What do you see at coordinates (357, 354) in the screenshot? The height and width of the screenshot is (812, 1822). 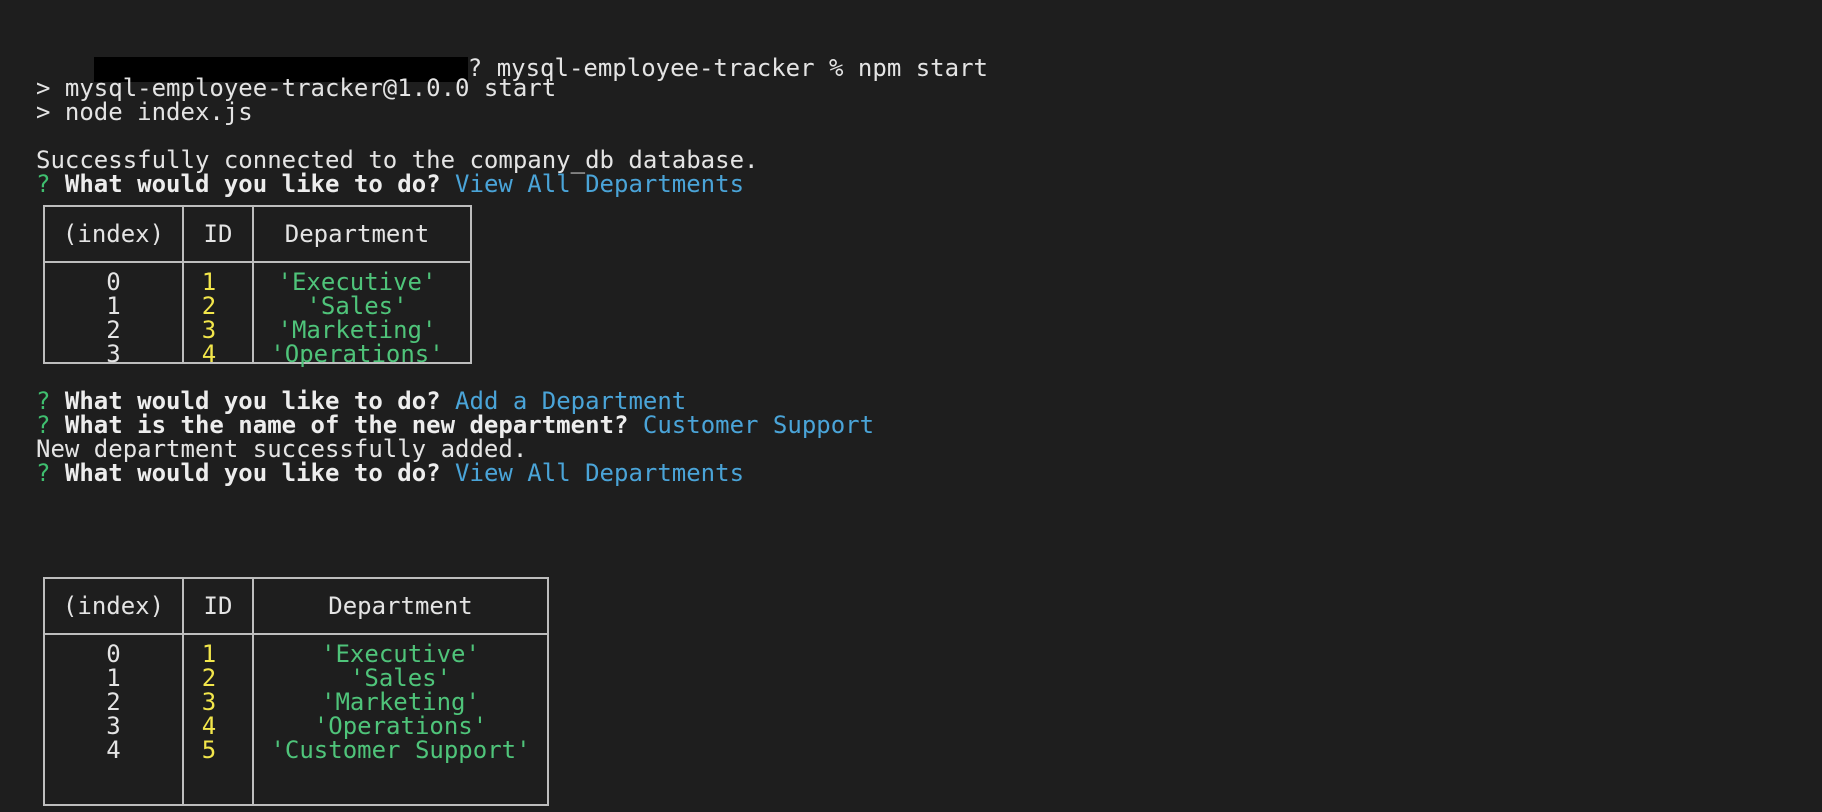 I see `row-department: 'Operations'` at bounding box center [357, 354].